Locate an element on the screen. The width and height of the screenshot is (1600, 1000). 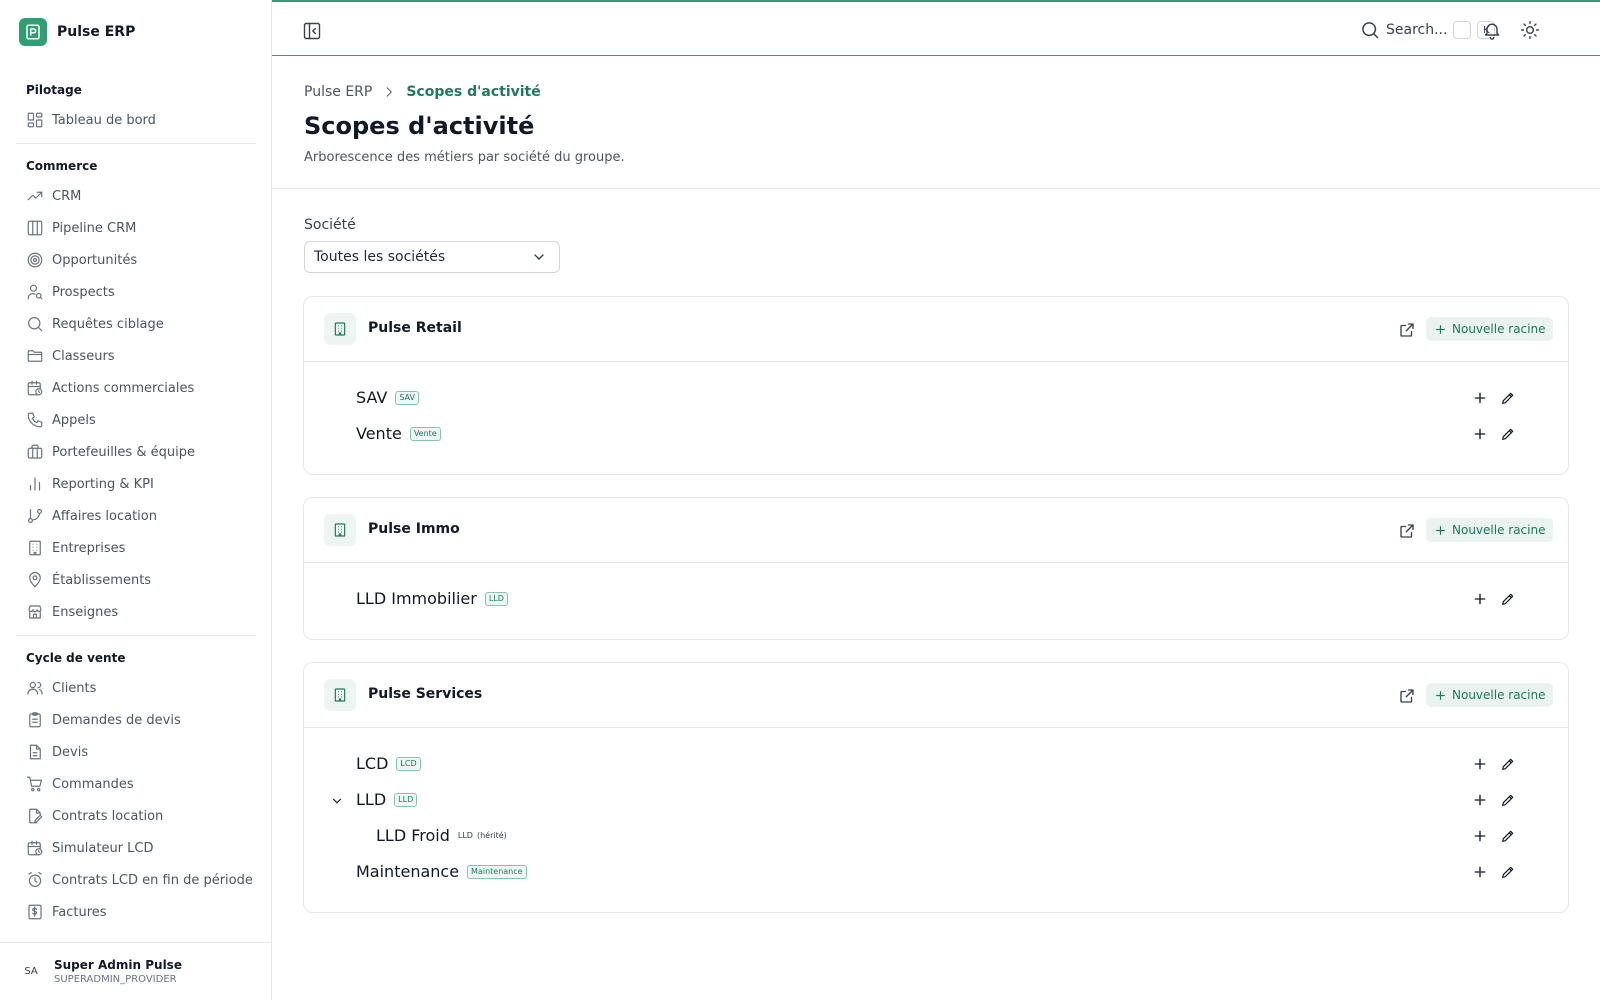
sidebar-item-tableau-de-bord: Tableau de bord is located at coordinates (136, 120).